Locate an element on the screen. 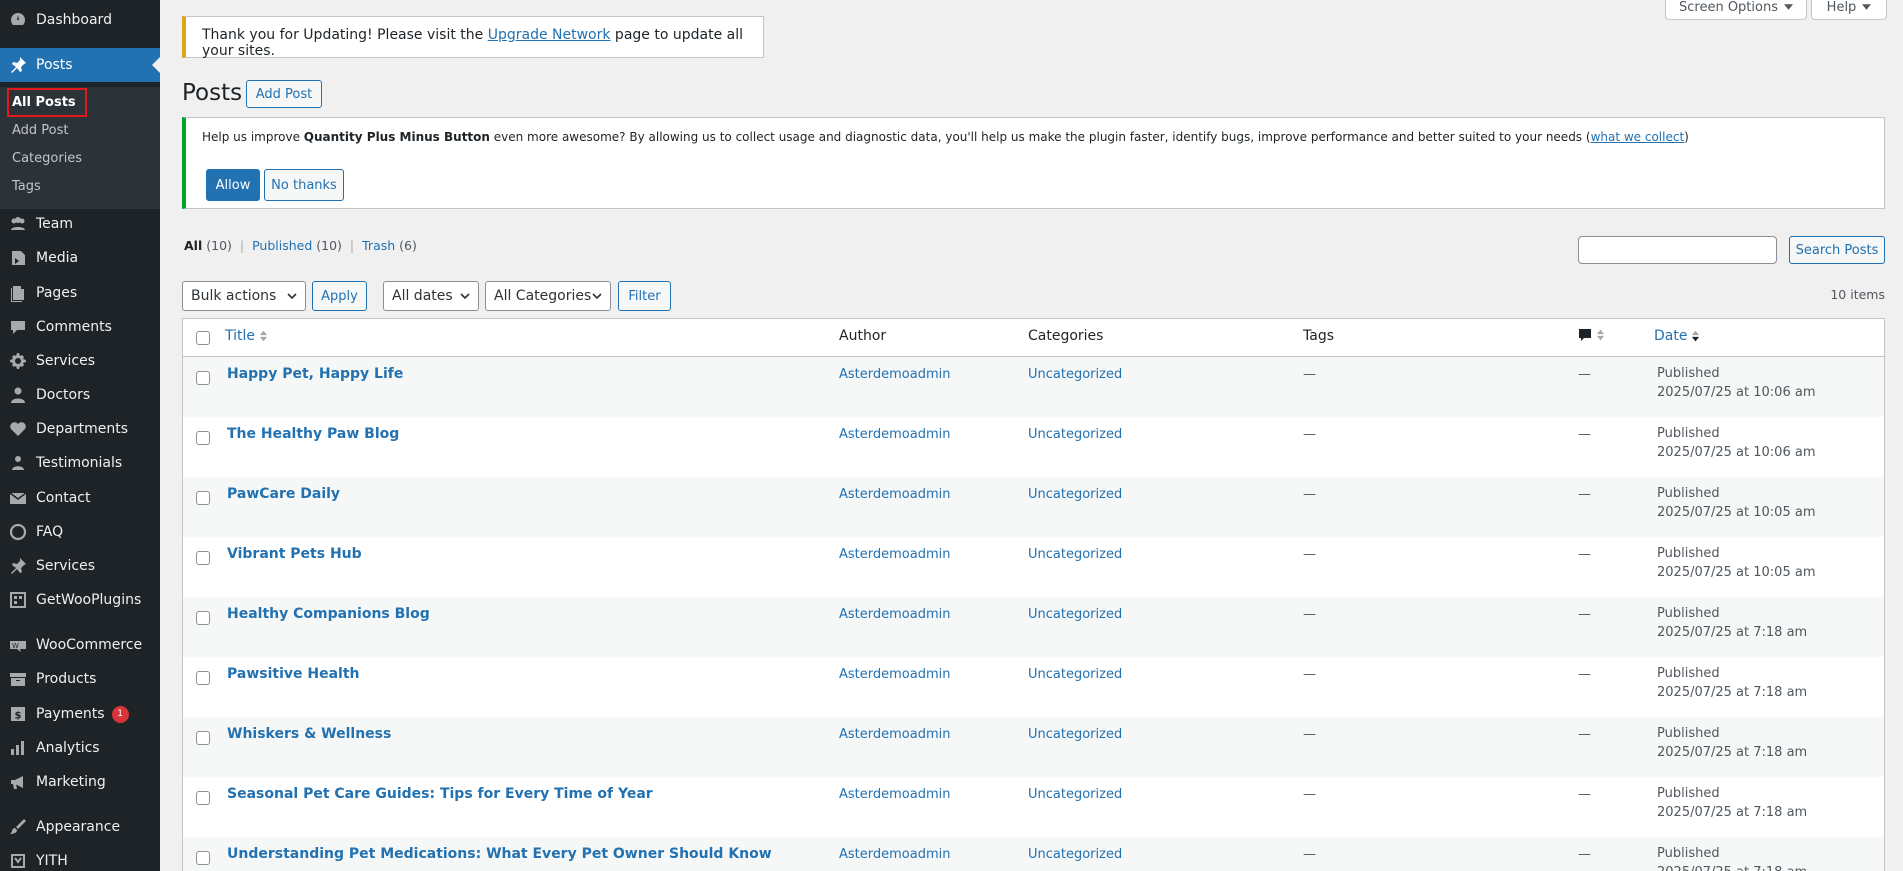 This screenshot has width=1903, height=871. sidebar-item-yith: YITH is located at coordinates (80, 857).